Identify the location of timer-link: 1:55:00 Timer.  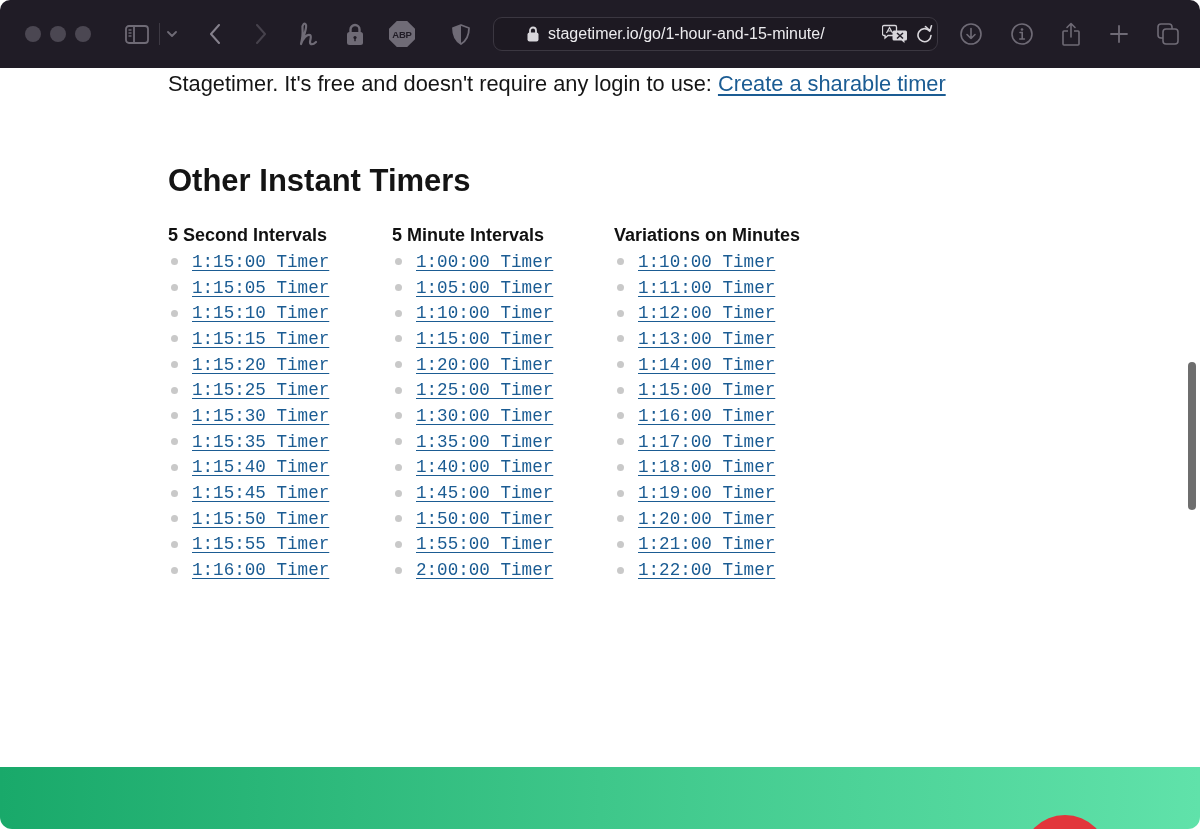
(485, 544).